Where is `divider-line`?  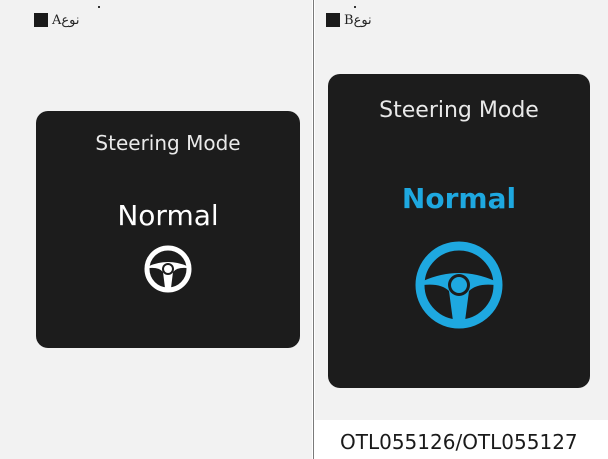
divider-line is located at coordinates (313, 229).